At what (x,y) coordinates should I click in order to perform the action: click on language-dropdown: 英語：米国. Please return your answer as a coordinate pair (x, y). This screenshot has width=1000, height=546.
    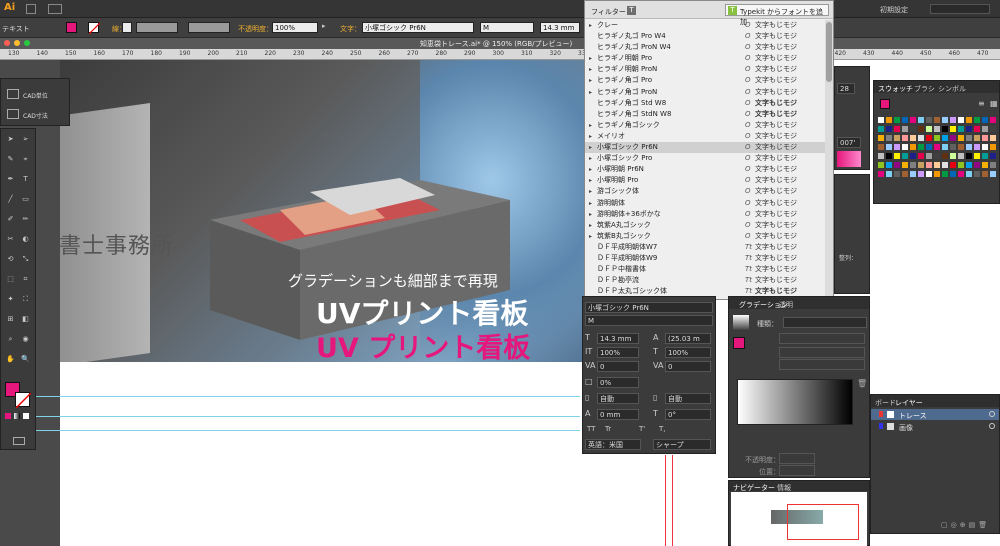
    Looking at the image, I should click on (613, 444).